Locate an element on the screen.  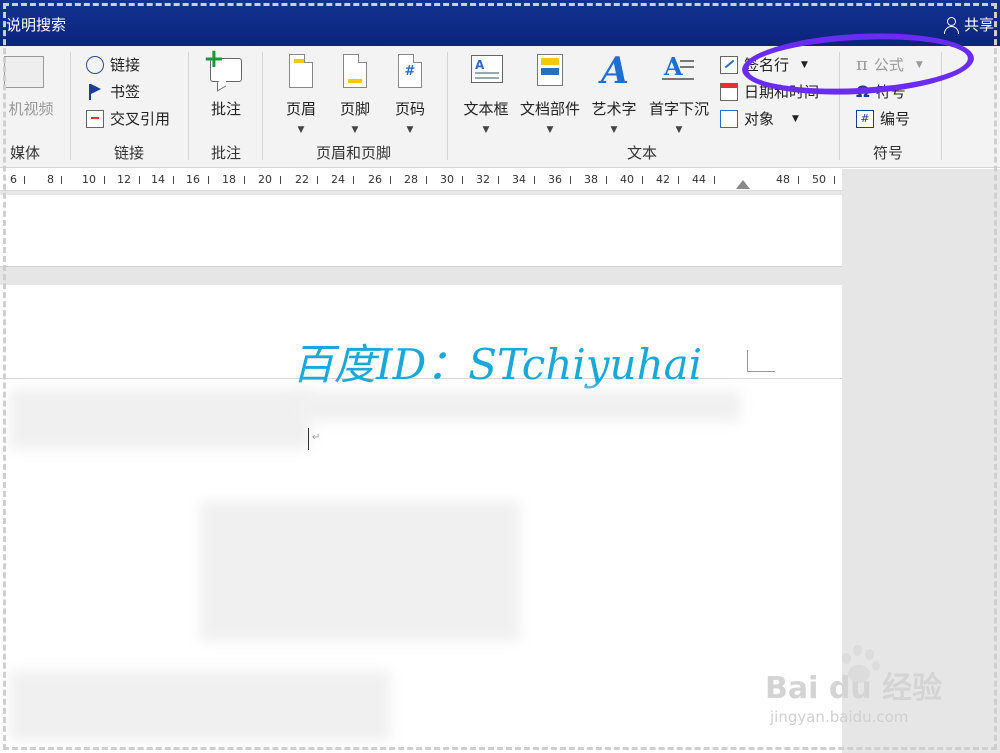
ruler-tick-label: 30 is located at coordinates (447, 179).